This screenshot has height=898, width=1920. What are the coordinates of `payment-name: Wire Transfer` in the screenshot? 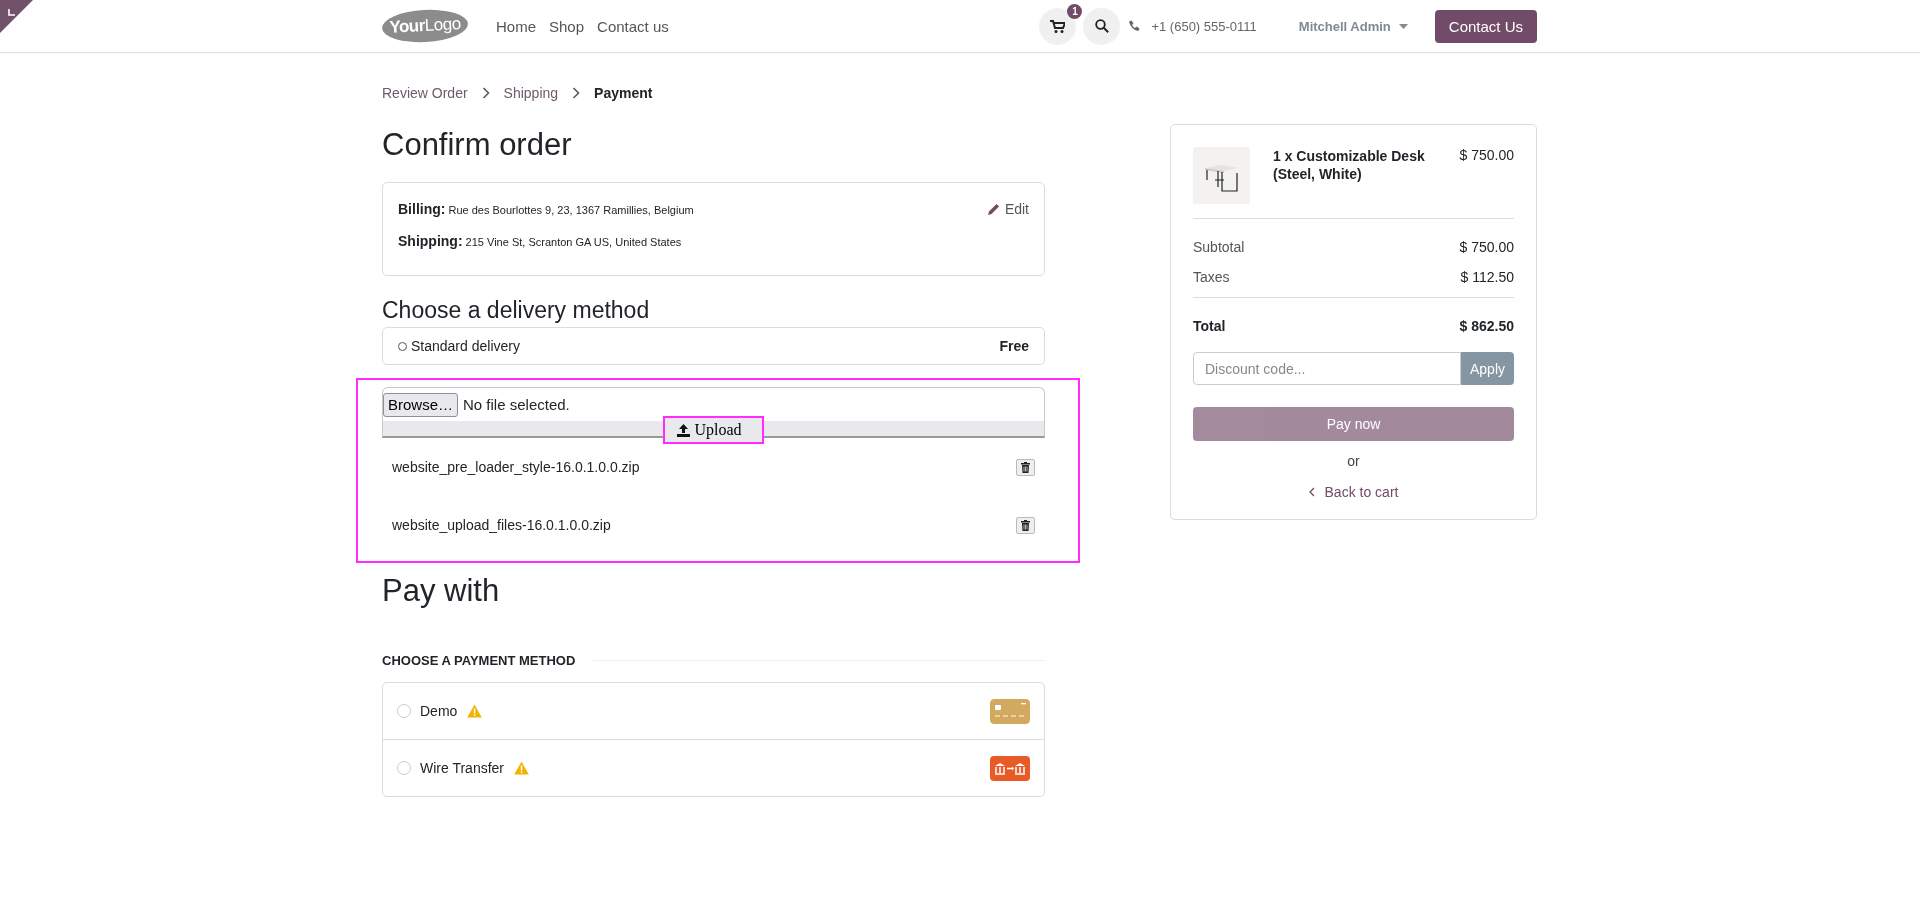 It's located at (462, 768).